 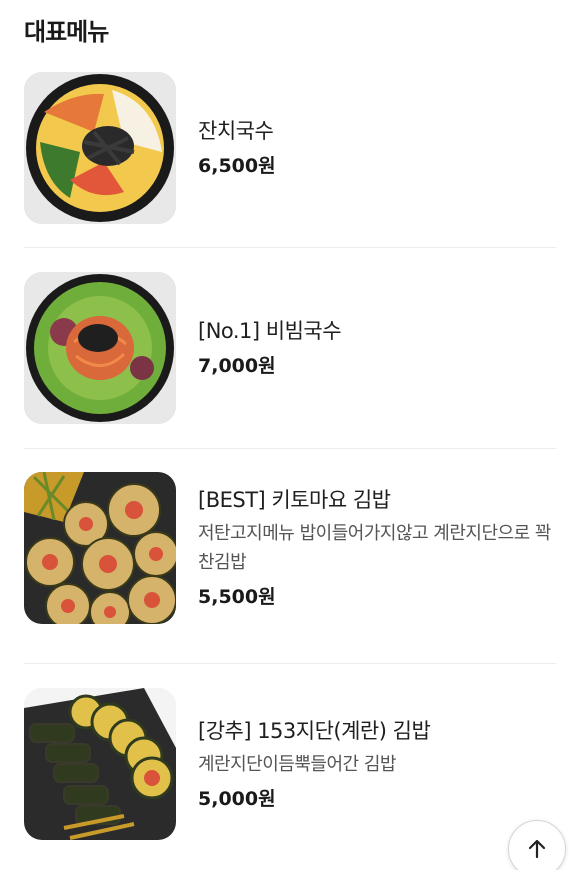 What do you see at coordinates (237, 166) in the screenshot?
I see `menu-item-price: 6,500원` at bounding box center [237, 166].